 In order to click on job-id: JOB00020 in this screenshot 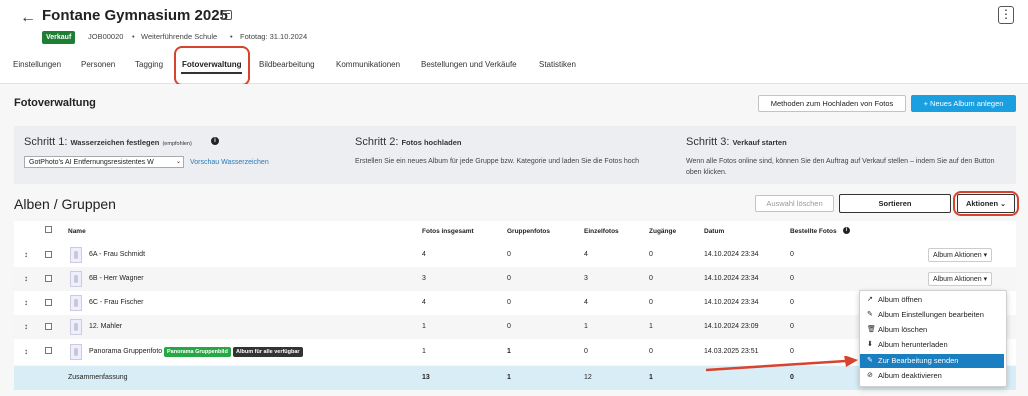, I will do `click(106, 36)`.